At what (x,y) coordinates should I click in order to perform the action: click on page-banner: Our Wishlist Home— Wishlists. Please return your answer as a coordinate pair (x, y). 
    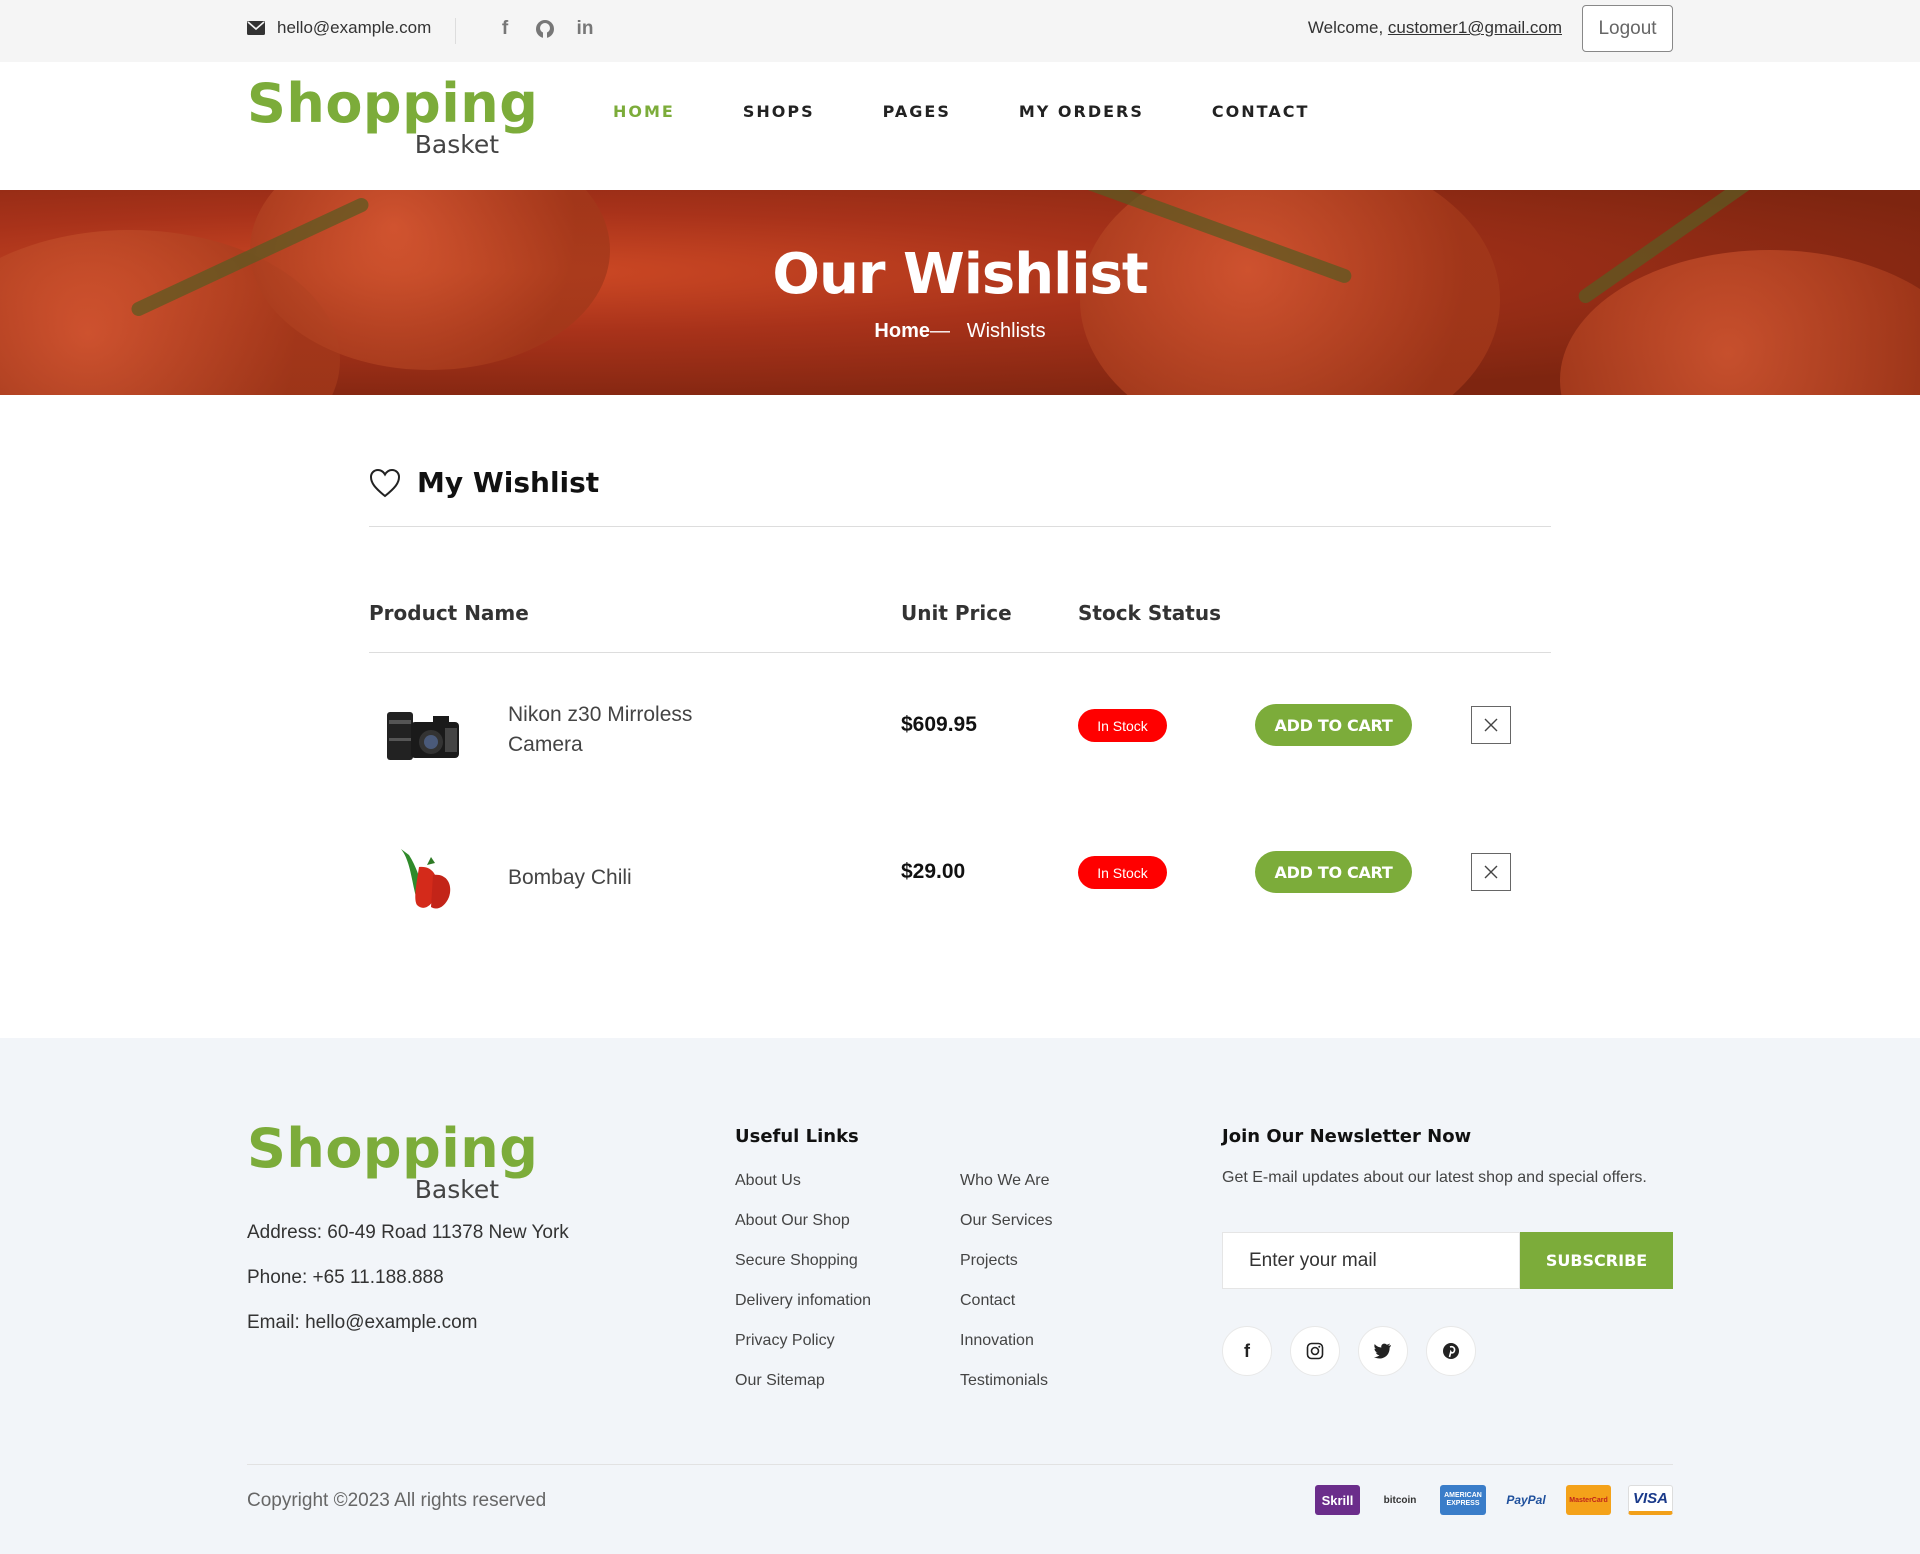
    Looking at the image, I should click on (960, 292).